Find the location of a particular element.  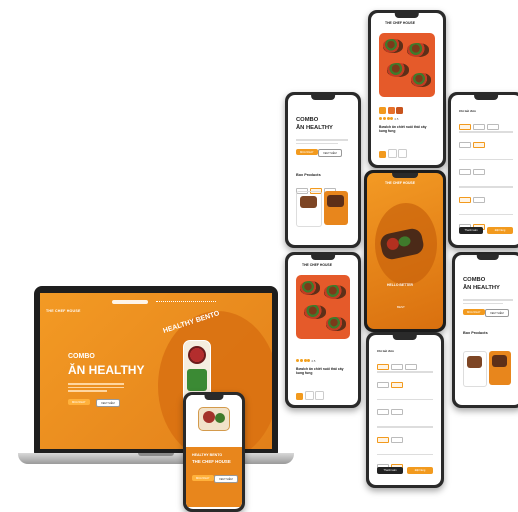

combo-upper-card1 is located at coordinates (309, 209).